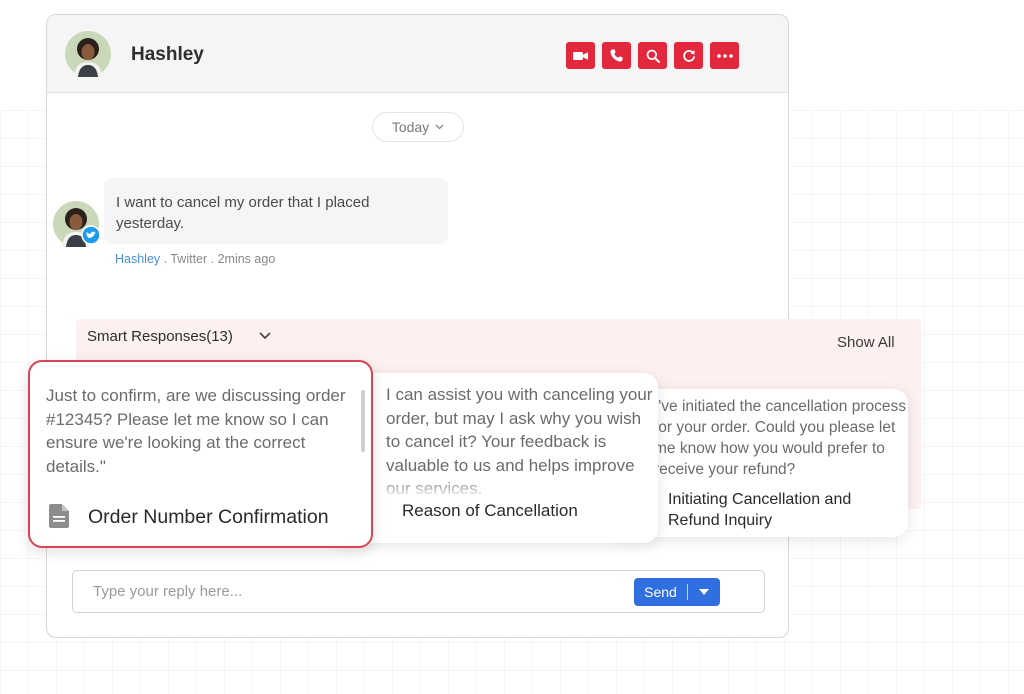  Describe the element at coordinates (660, 592) in the screenshot. I see `send-button: Send` at that location.